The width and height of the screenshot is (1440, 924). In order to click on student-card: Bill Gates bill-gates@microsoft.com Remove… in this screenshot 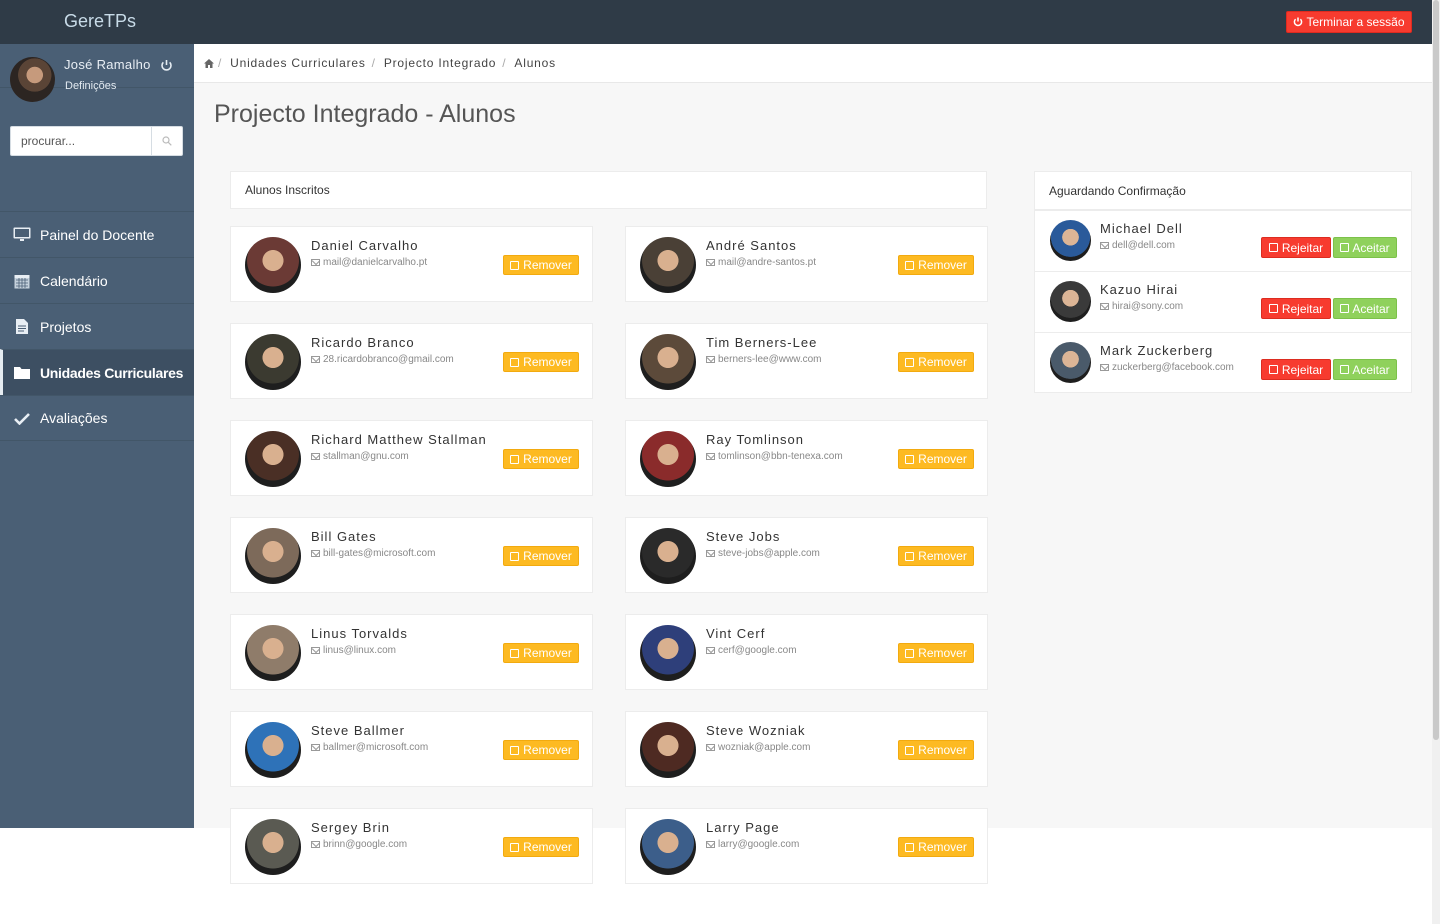, I will do `click(411, 555)`.